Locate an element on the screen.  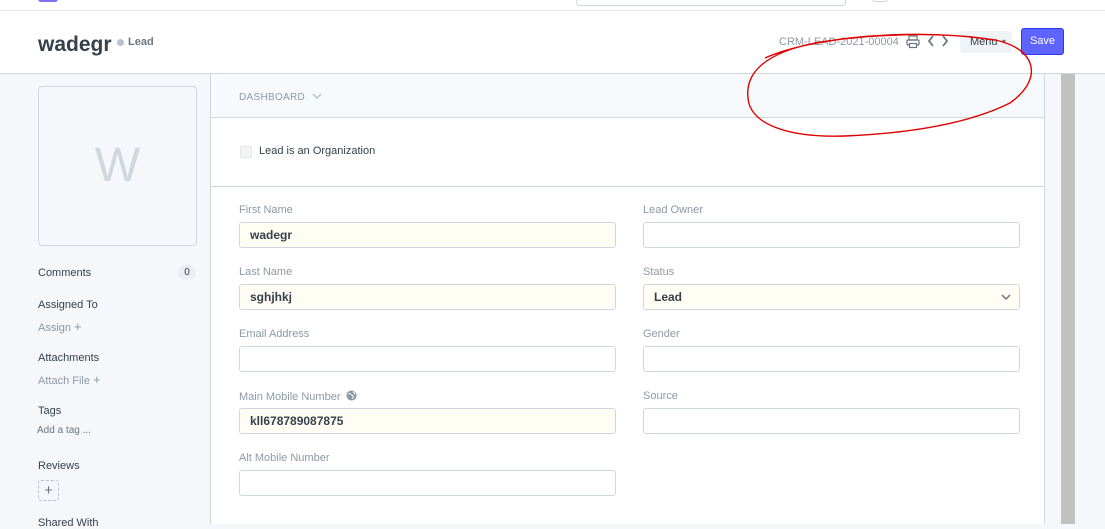
chevron-left-icon is located at coordinates (931, 41).